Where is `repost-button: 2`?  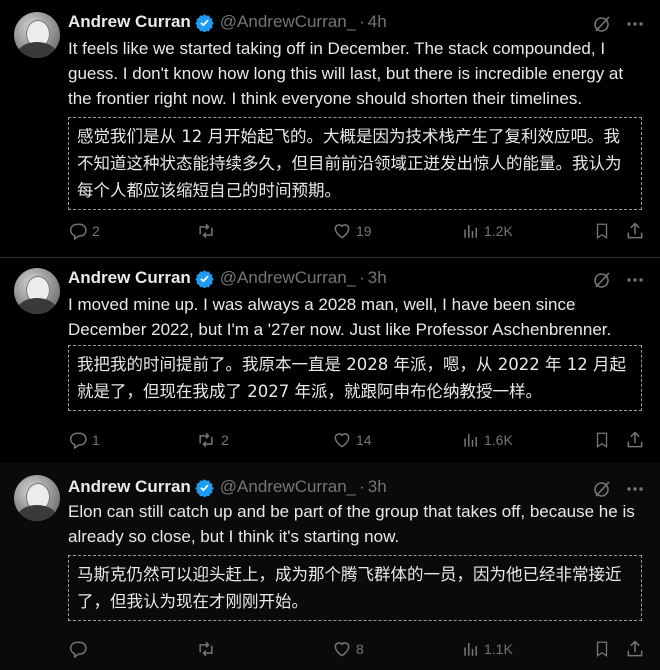 repost-button: 2 is located at coordinates (212, 440).